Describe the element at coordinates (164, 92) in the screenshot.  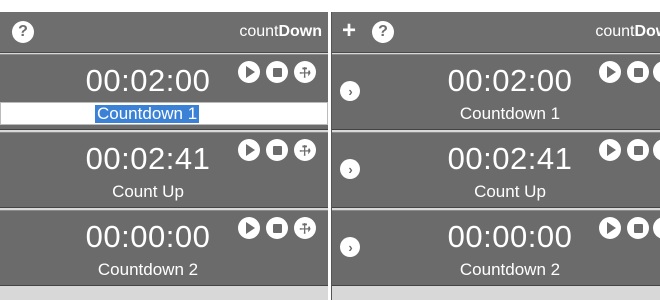
I see `timer-row: 00:02:00 ⚒ Countdown 1` at that location.